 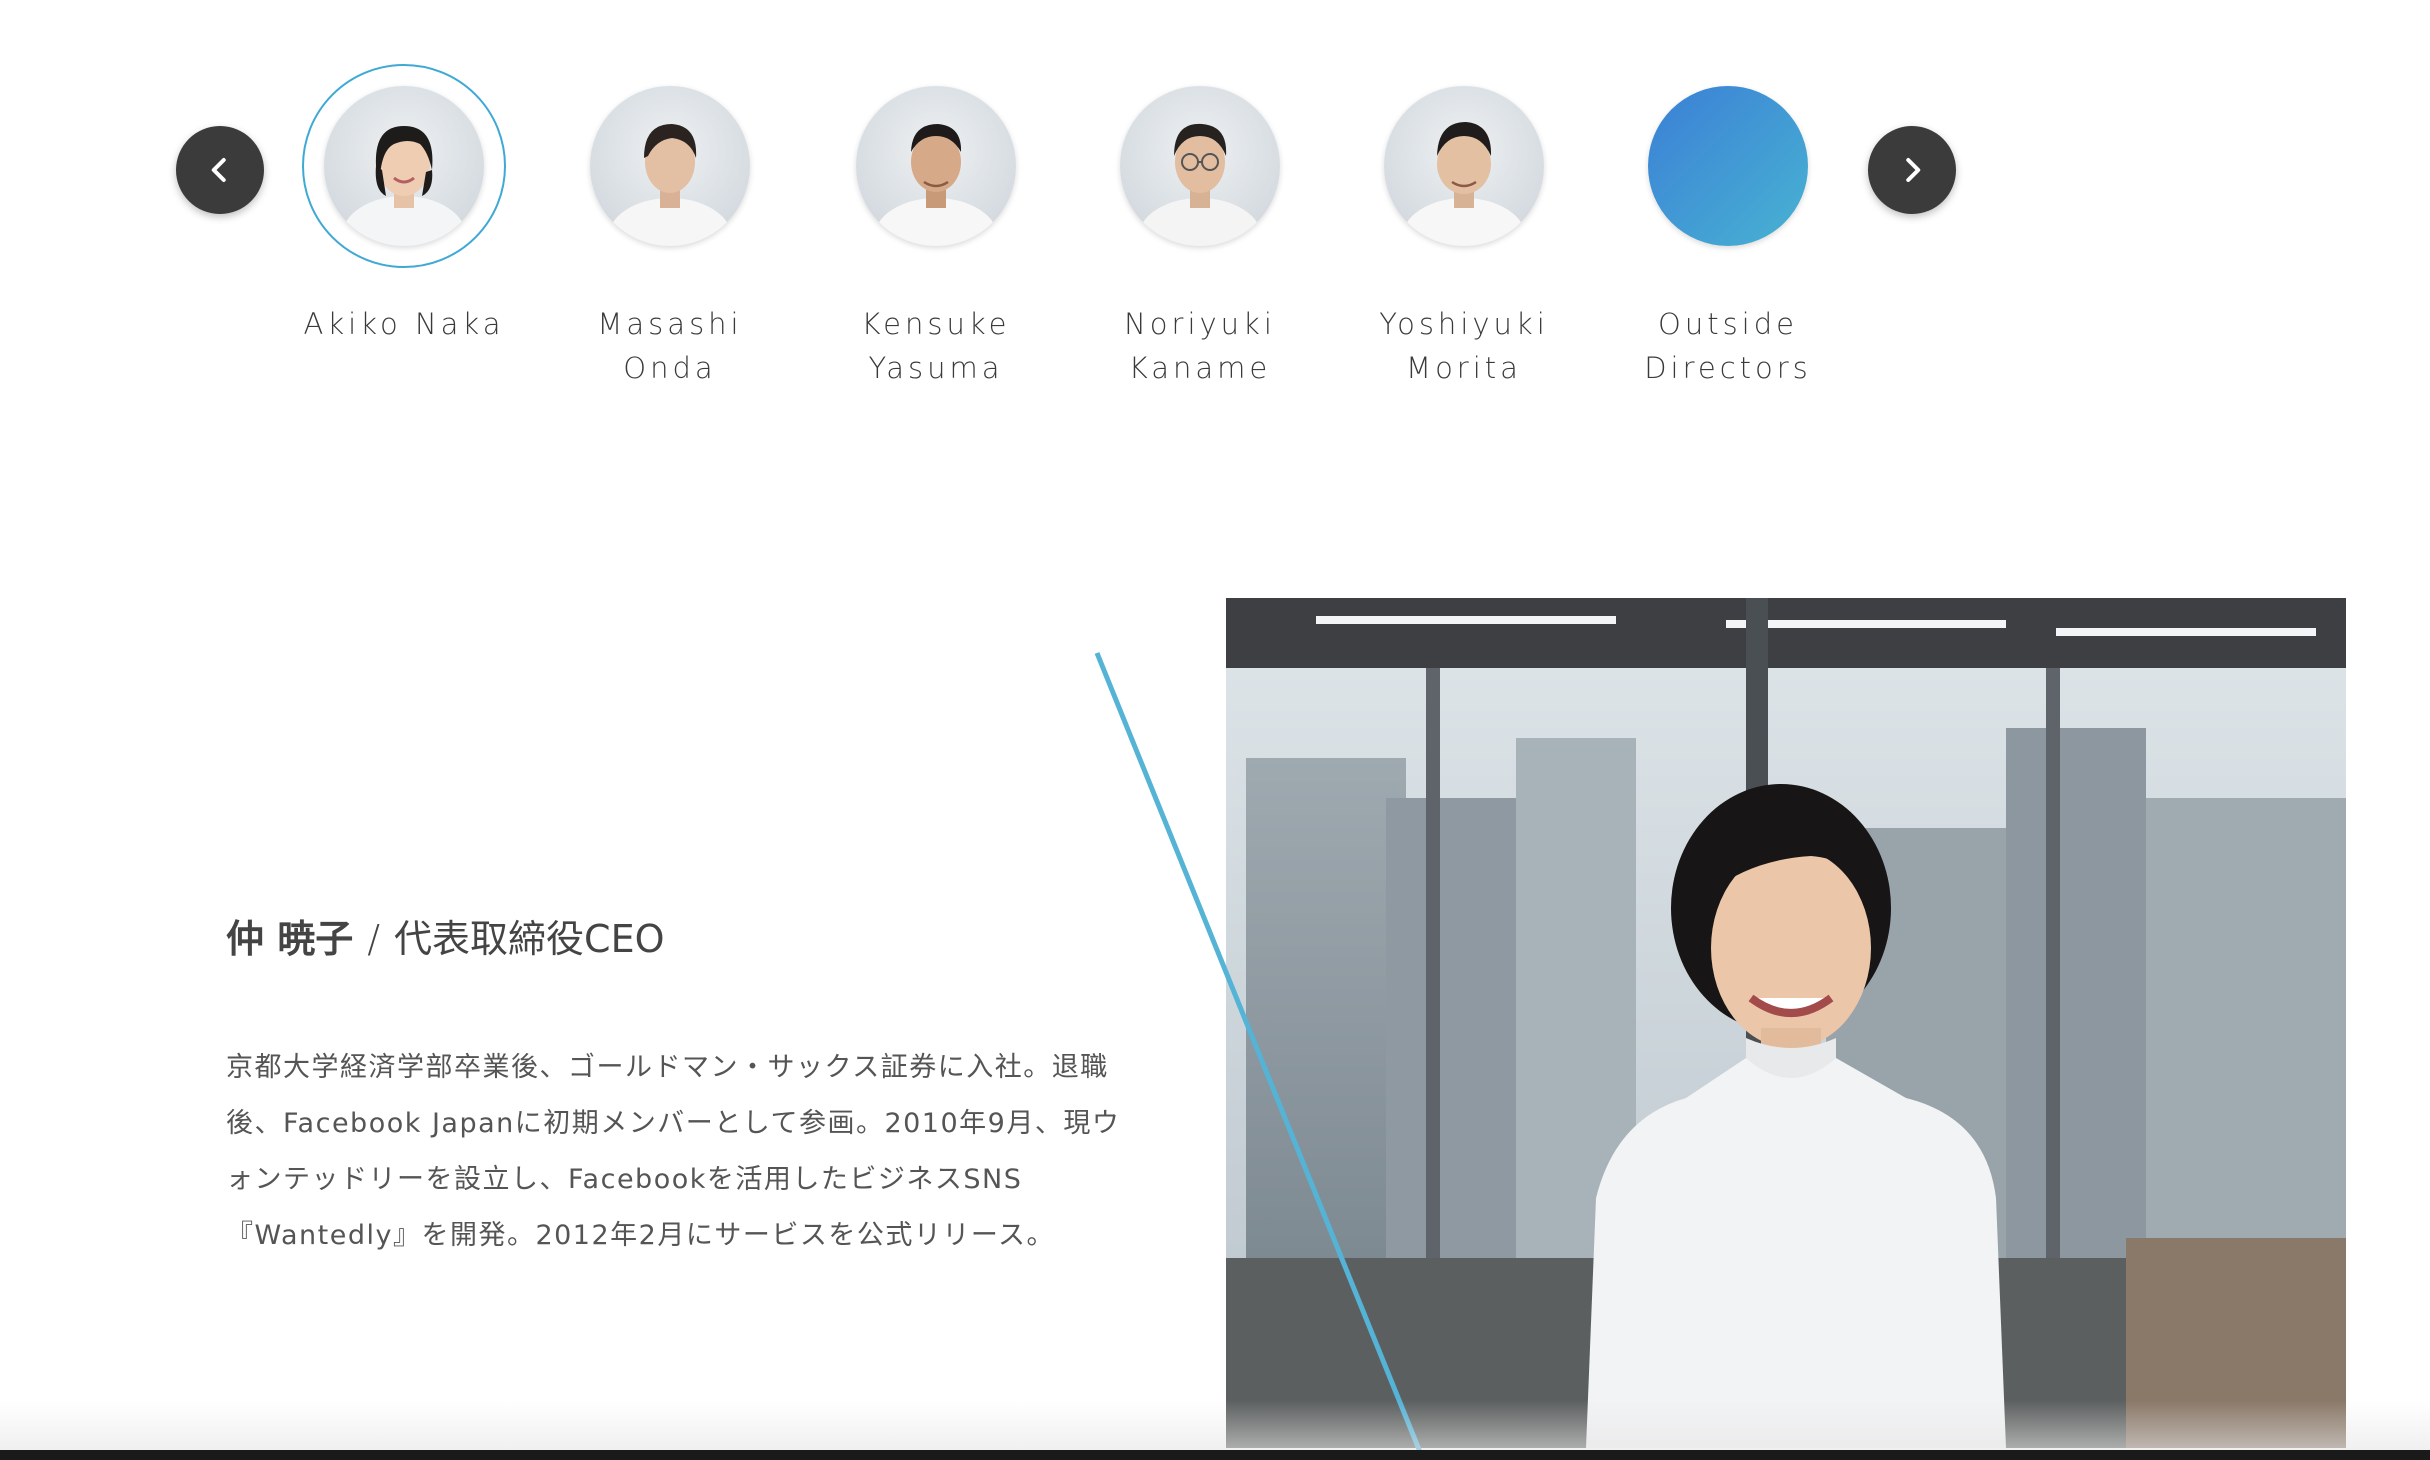 I want to click on member-masashi-onda: Masashi Onda, so click(x=670, y=227).